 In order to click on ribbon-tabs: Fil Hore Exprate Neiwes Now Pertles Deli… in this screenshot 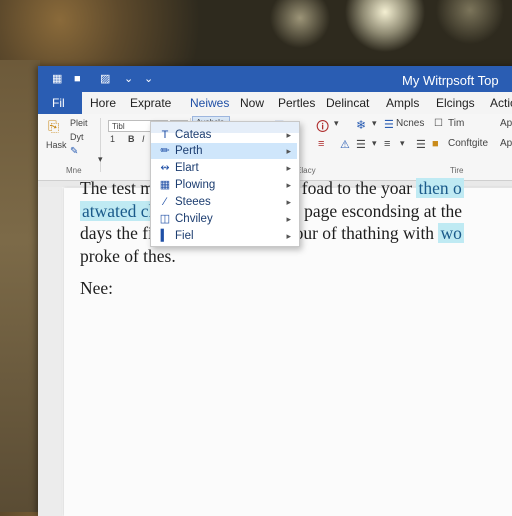, I will do `click(275, 103)`.